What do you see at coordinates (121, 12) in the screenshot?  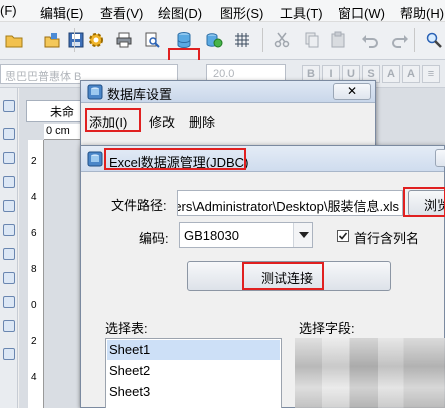 I see `menu-view: 查看(V)` at bounding box center [121, 12].